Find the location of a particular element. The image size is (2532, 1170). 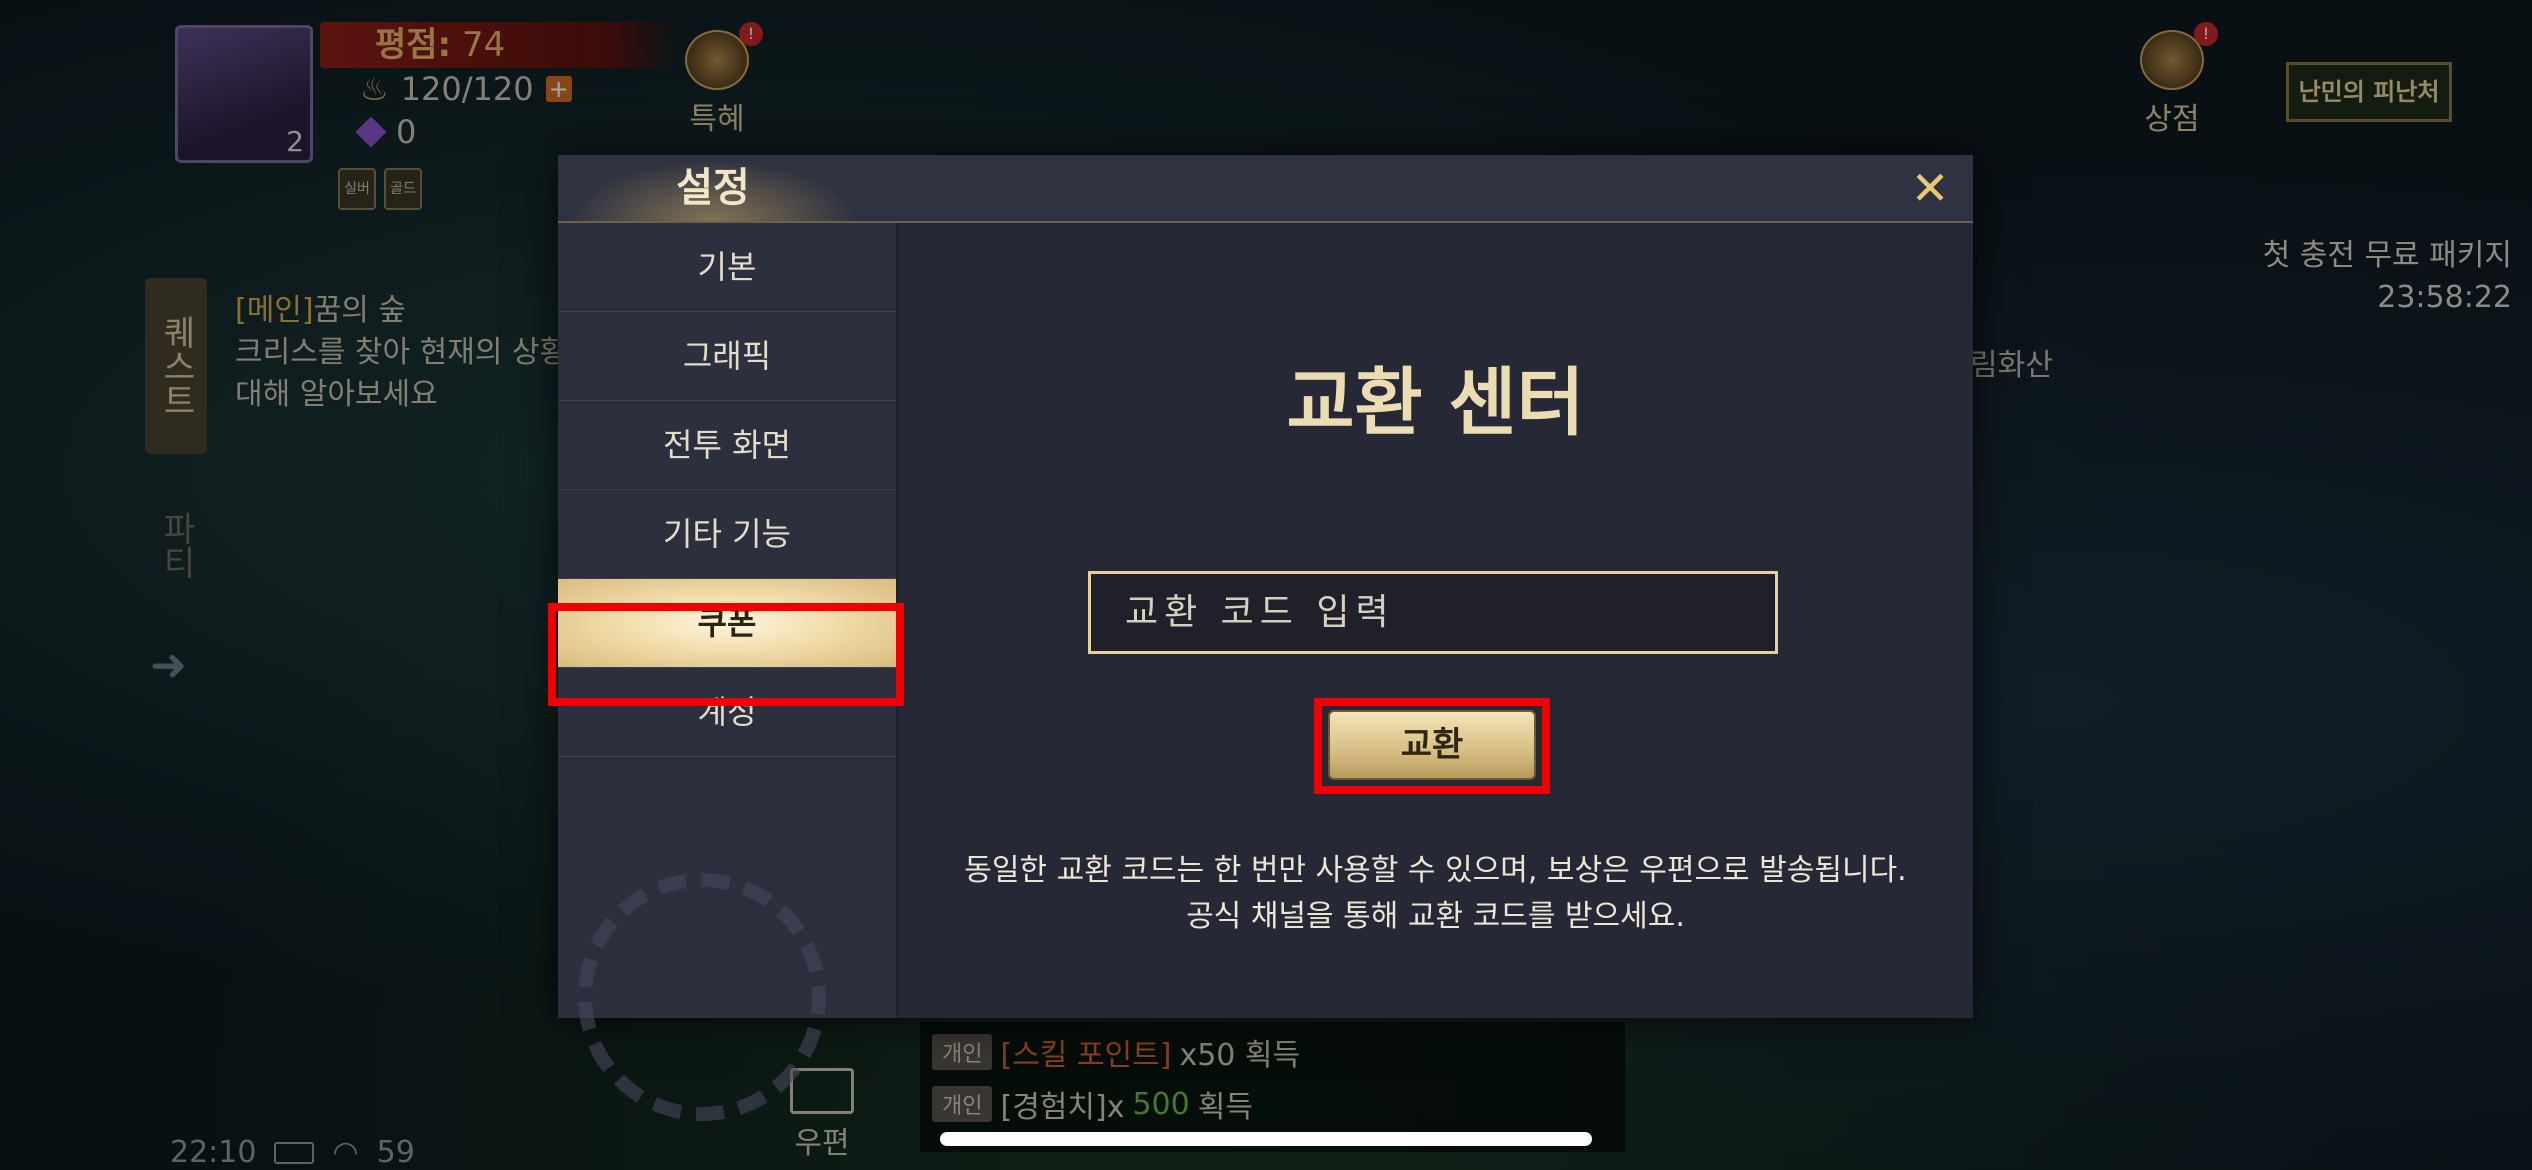

chat-text: [경험치]x is located at coordinates (1062, 1107).